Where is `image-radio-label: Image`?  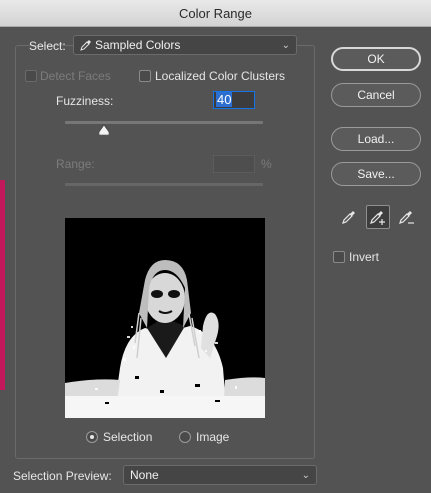
image-radio-label: Image is located at coordinates (213, 437).